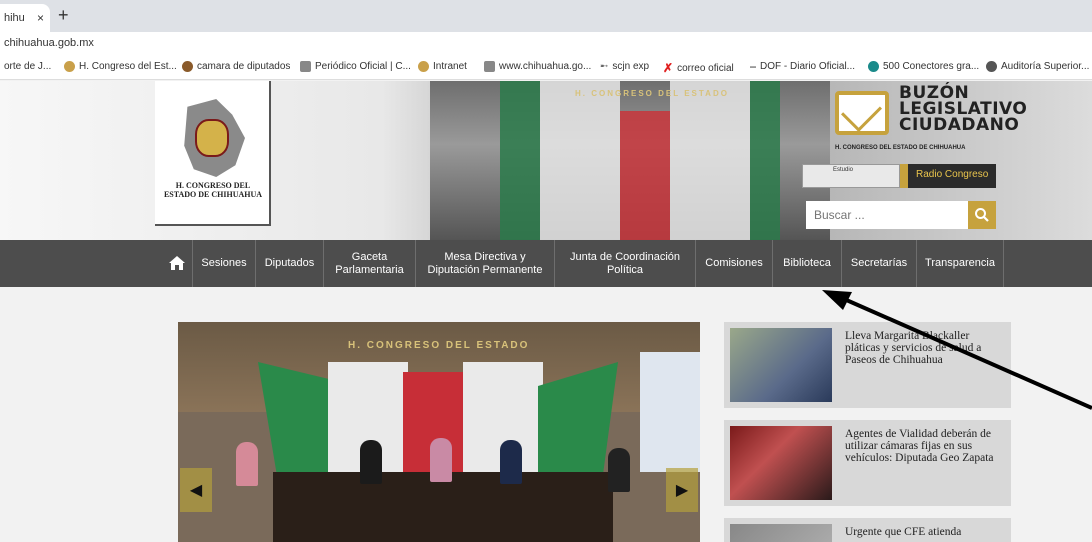 This screenshot has width=1092, height=542. What do you see at coordinates (705, 68) in the screenshot?
I see `bookmark-label: correo oficial` at bounding box center [705, 68].